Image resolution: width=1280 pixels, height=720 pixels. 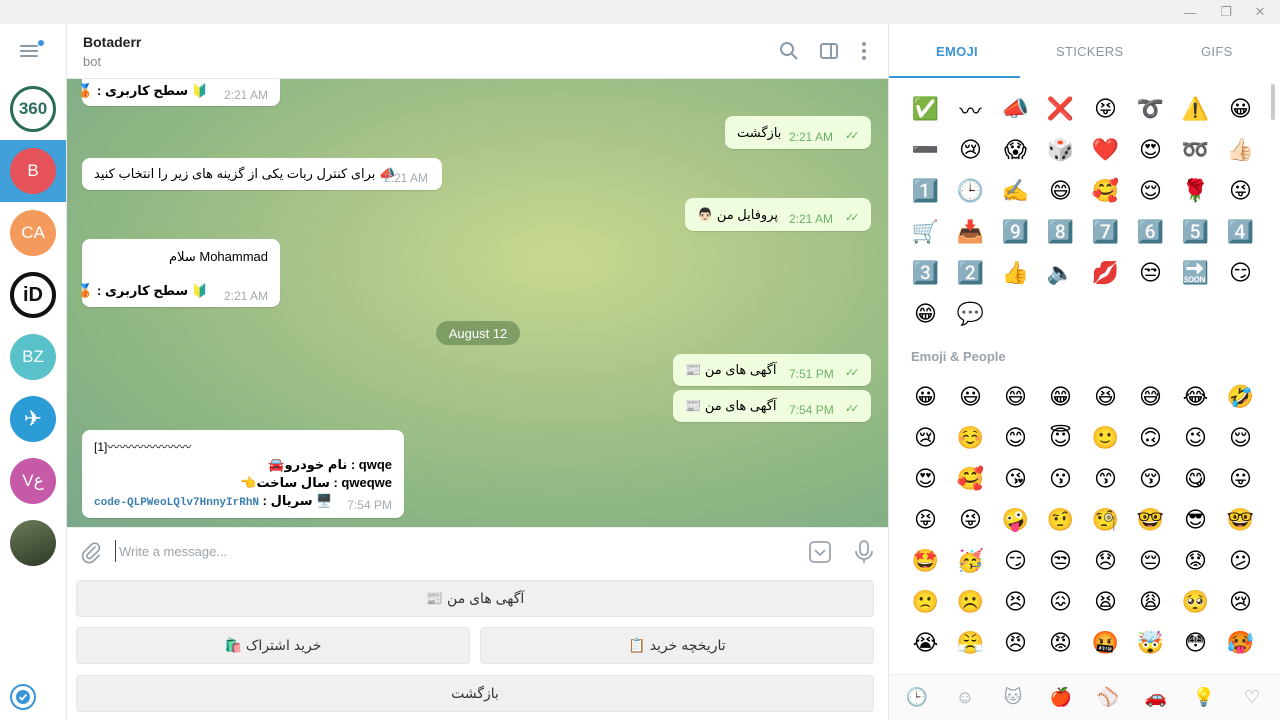 I want to click on emoji-cell: 😕, so click(x=1240, y=561).